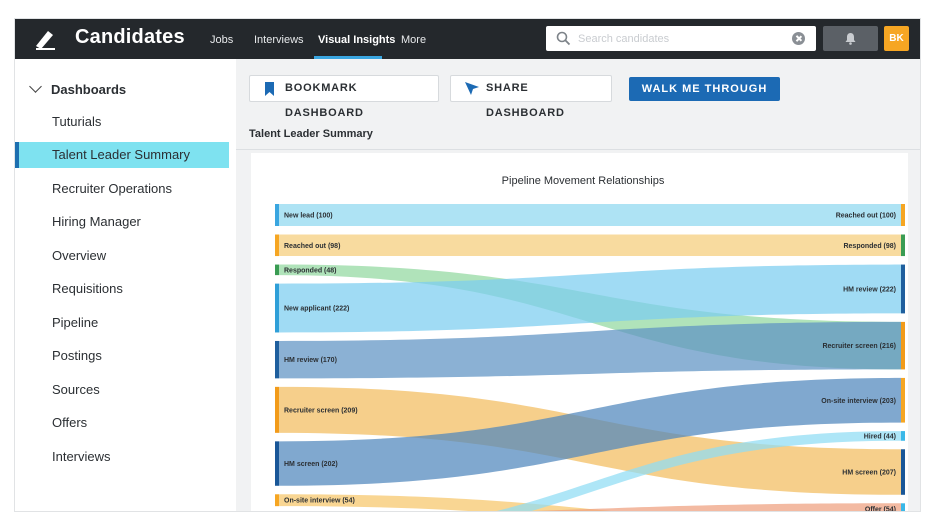 Image resolution: width=936 pixels, height=526 pixels. What do you see at coordinates (880, 436) in the screenshot?
I see `target-node-label: Hired (44)` at bounding box center [880, 436].